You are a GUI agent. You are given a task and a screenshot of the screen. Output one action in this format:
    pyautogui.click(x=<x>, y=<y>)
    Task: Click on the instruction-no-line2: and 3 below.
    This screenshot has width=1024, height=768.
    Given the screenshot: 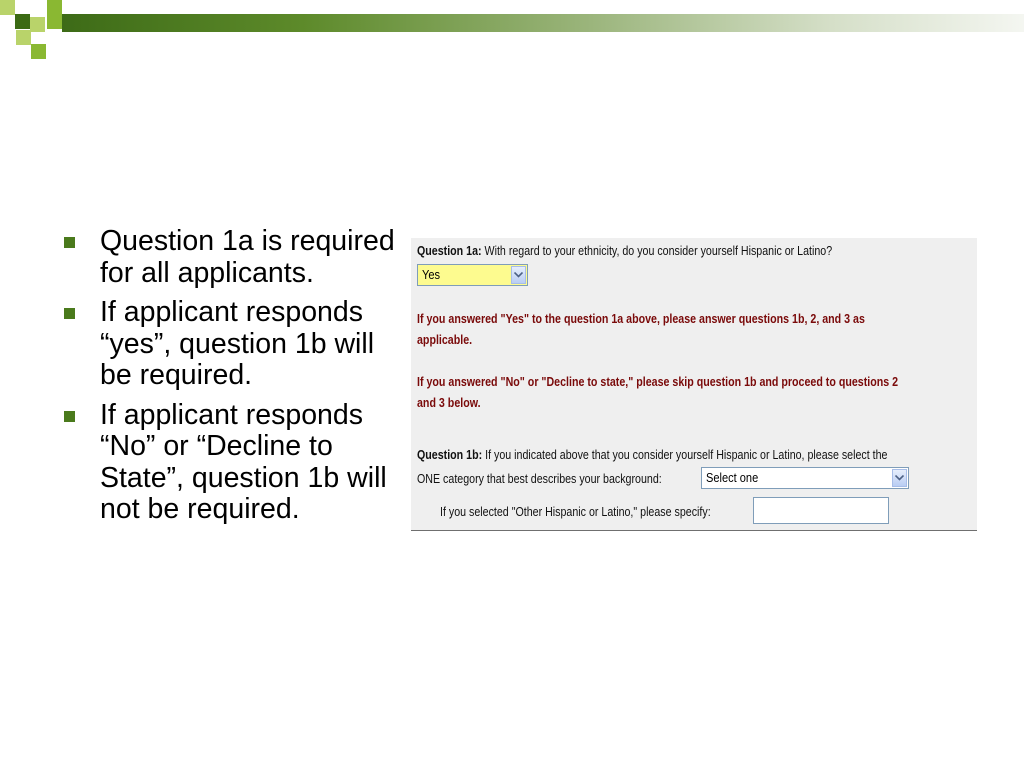 What is the action you would take?
    pyautogui.click(x=449, y=402)
    